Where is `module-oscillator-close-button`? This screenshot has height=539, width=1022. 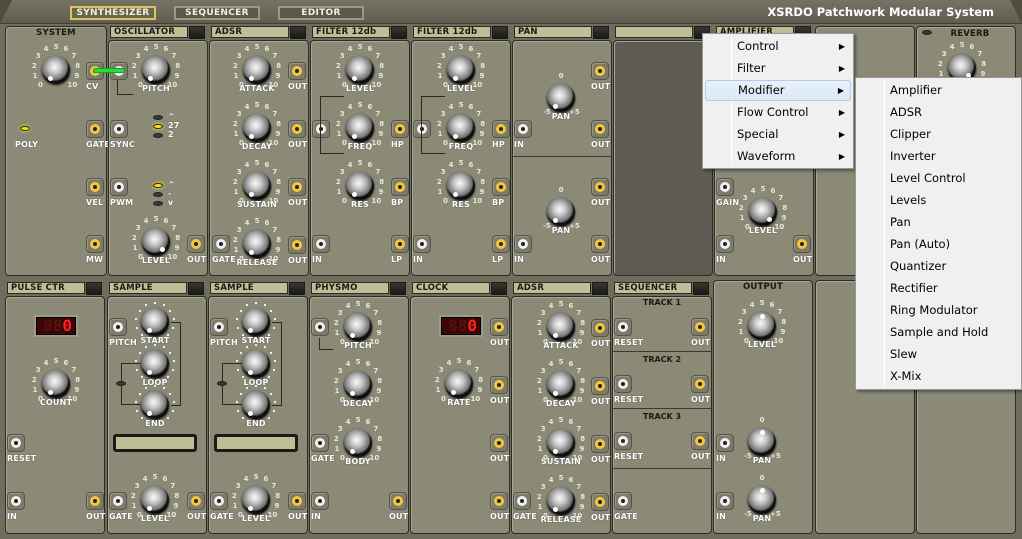
module-oscillator-close-button is located at coordinates (197, 32).